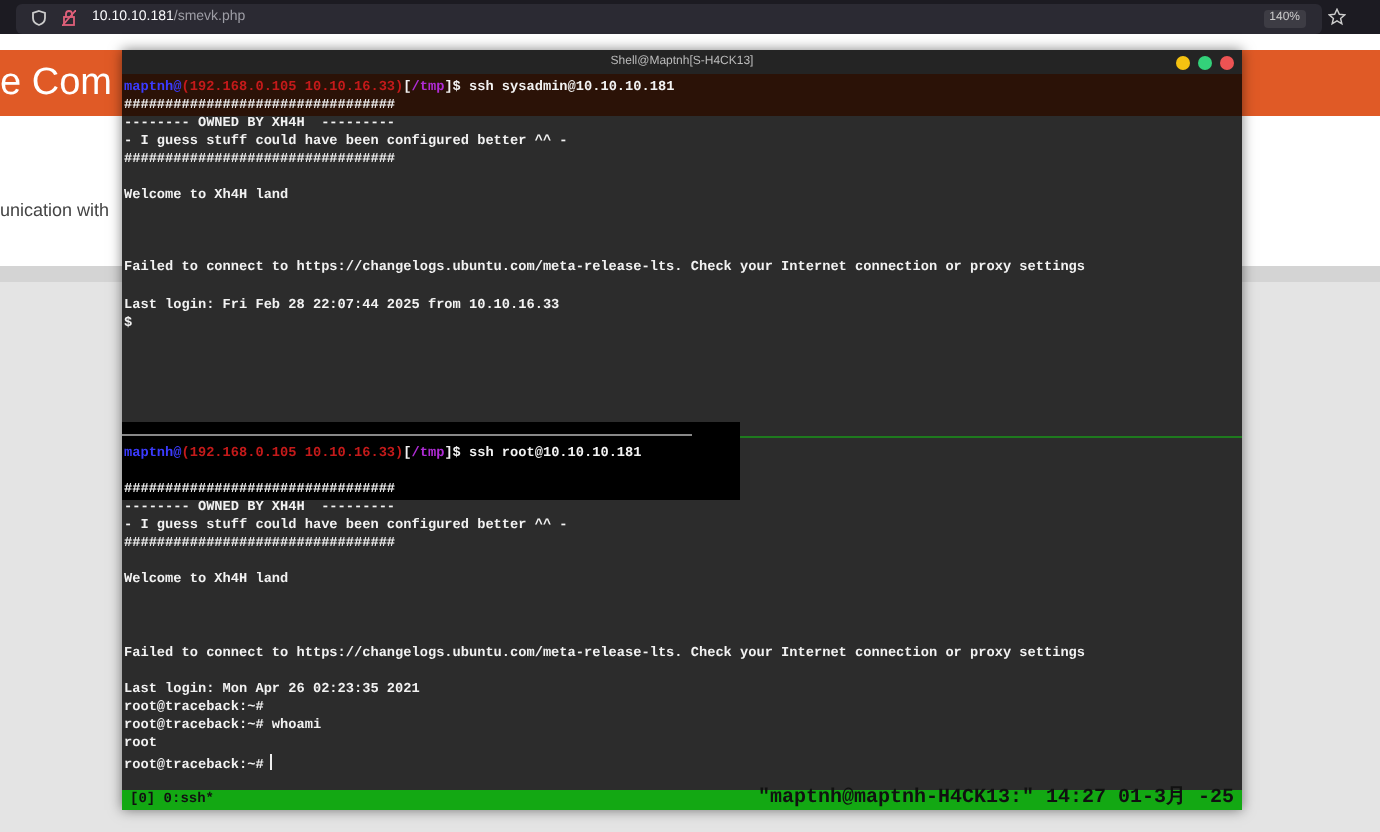  I want to click on maximize-button, so click(1205, 62).